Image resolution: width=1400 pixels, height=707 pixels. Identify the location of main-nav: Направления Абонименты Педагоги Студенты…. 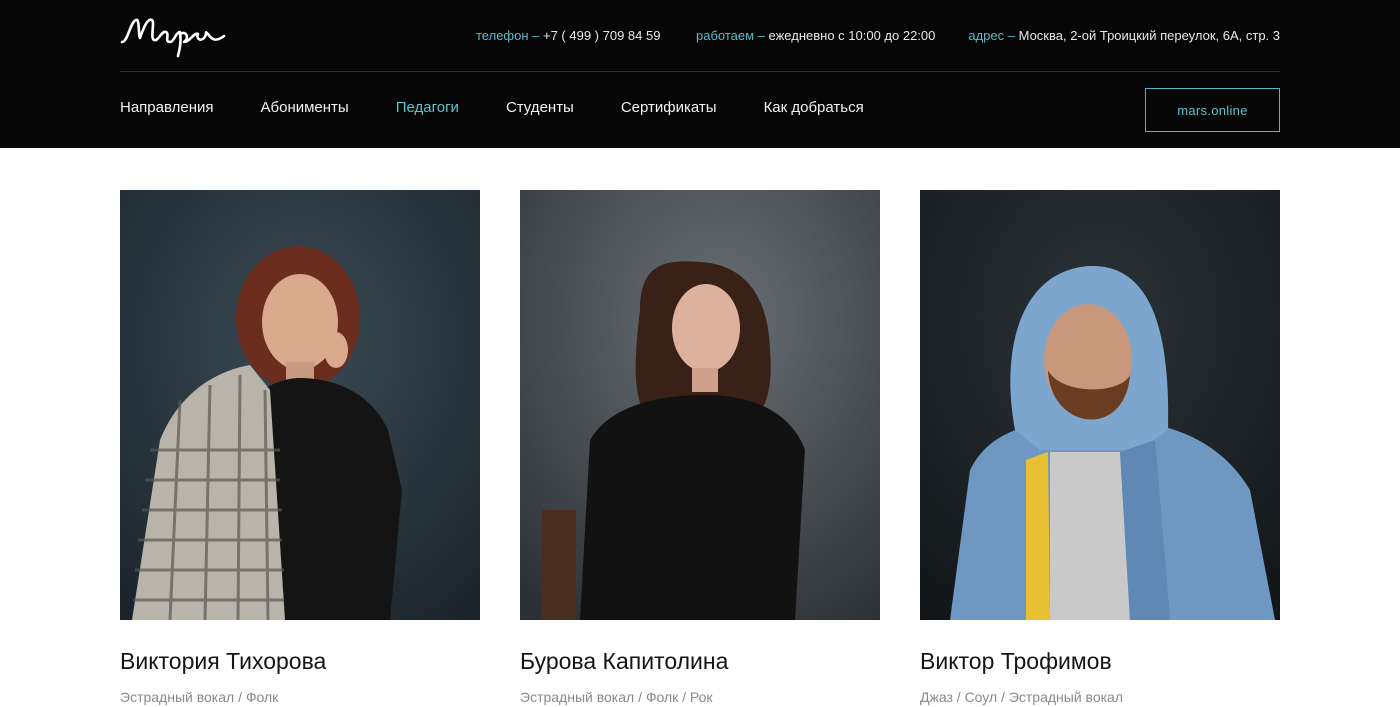
(515, 107).